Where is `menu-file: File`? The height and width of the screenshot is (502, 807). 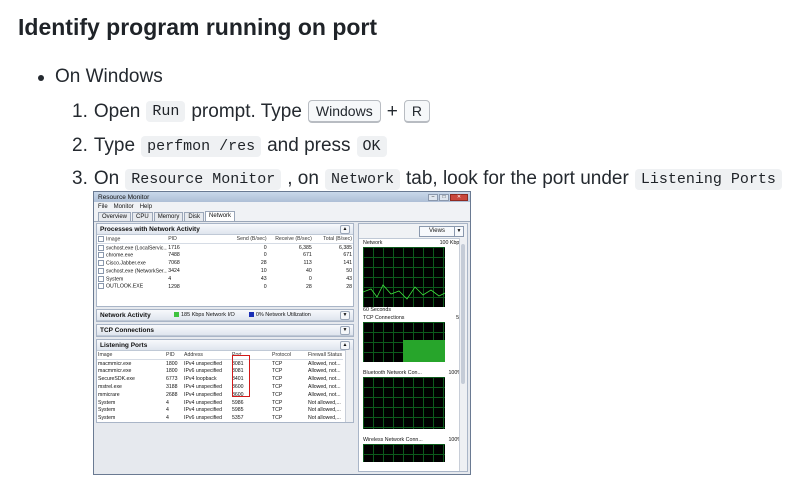 menu-file: File is located at coordinates (103, 207).